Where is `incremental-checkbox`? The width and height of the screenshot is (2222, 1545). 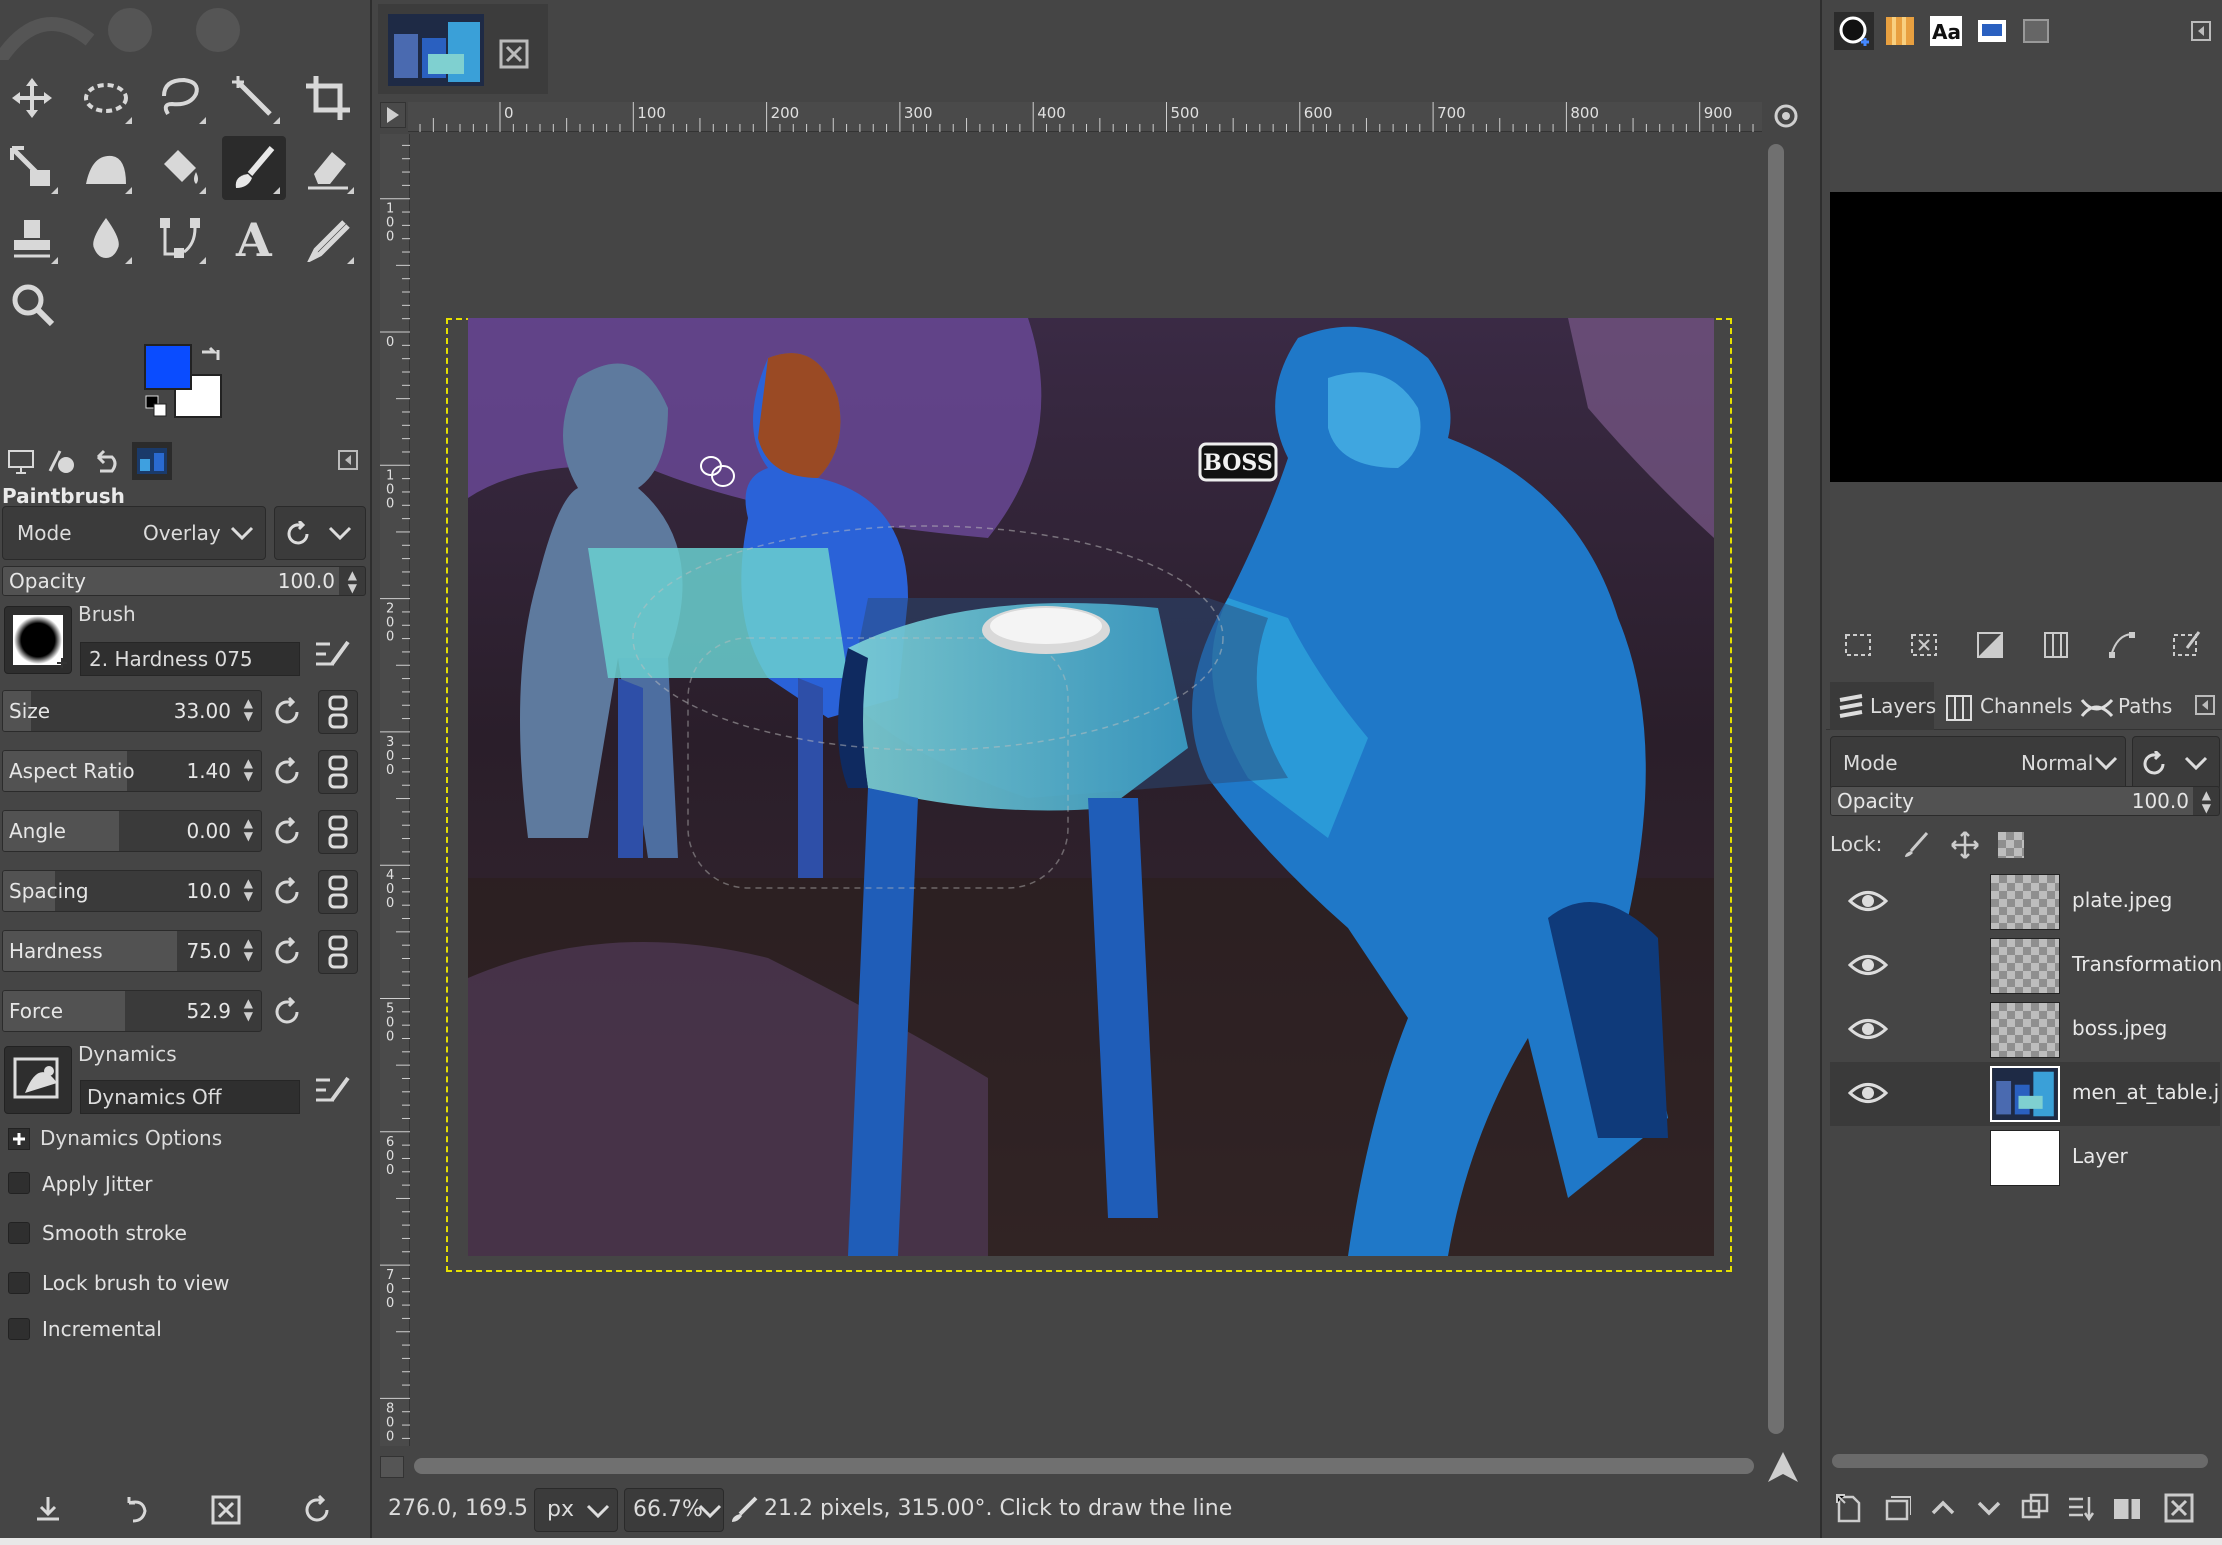 incremental-checkbox is located at coordinates (19, 1329).